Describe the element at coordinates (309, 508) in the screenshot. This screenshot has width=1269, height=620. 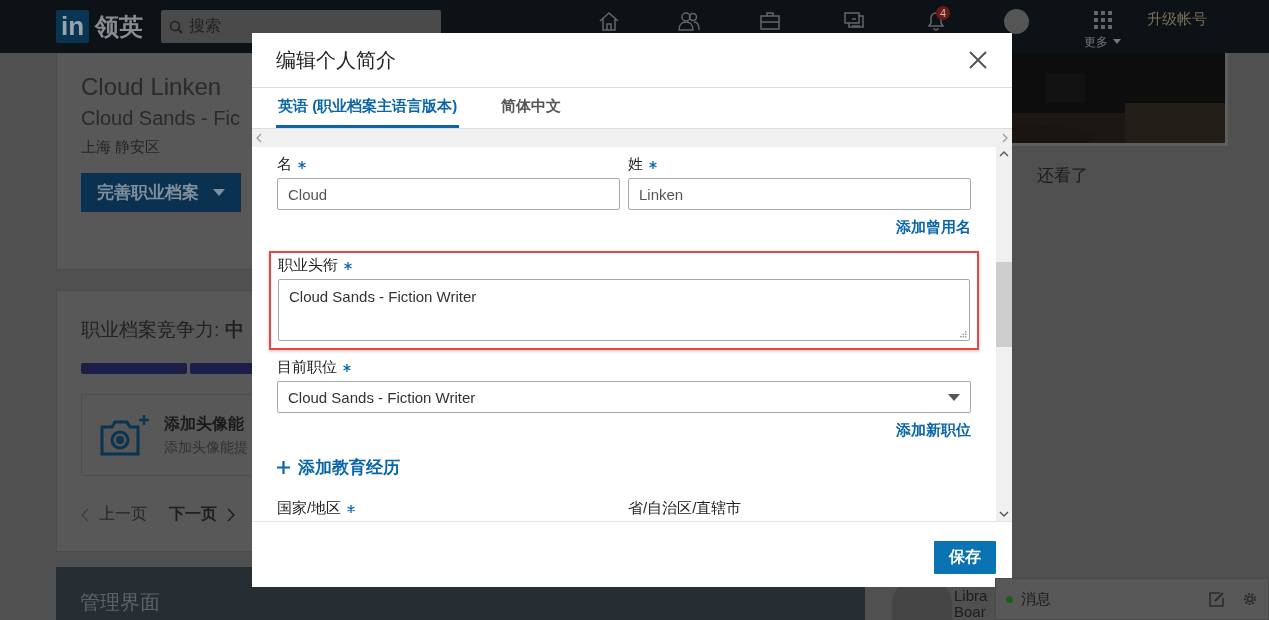
I see `field-label: 国家/地区` at that location.